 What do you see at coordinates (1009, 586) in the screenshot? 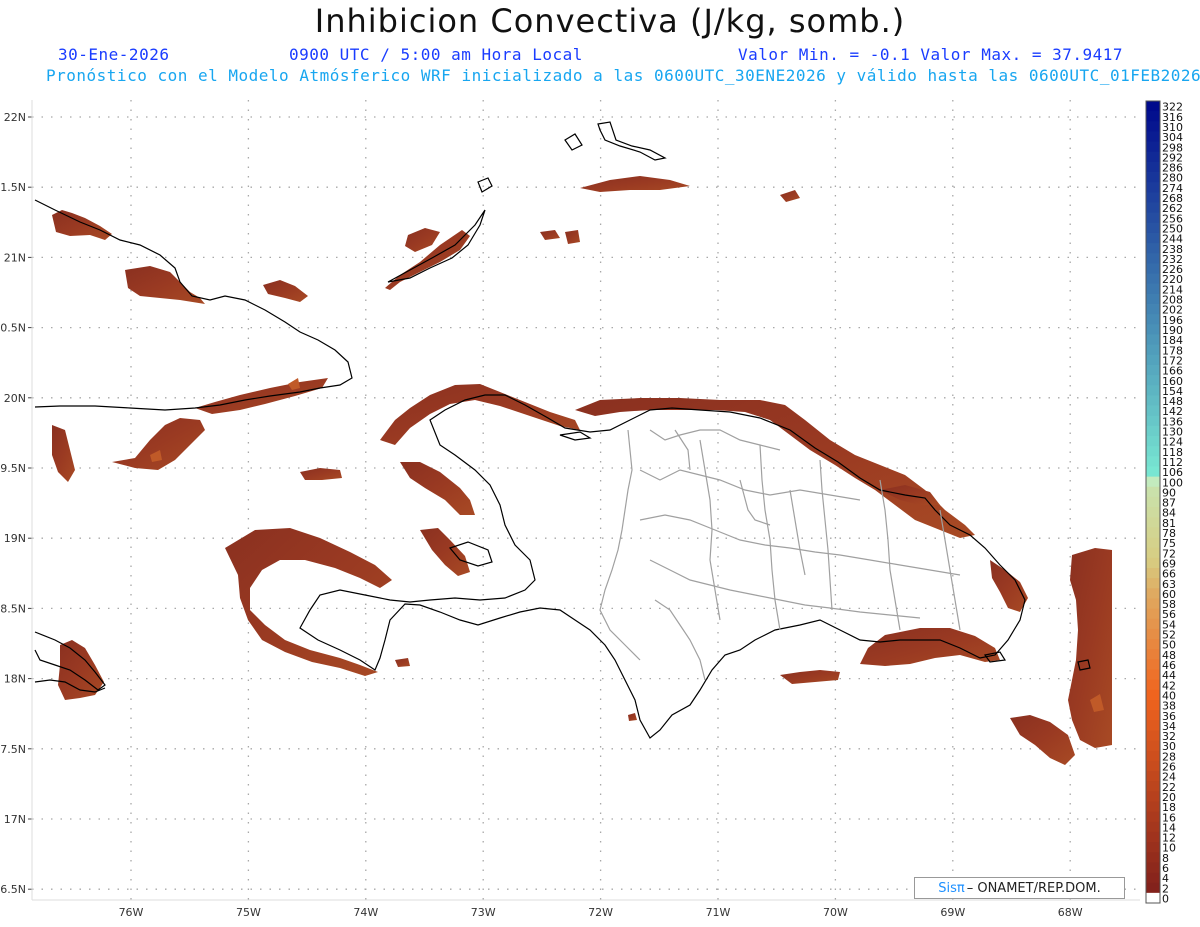
I see `field-dr-east` at bounding box center [1009, 586].